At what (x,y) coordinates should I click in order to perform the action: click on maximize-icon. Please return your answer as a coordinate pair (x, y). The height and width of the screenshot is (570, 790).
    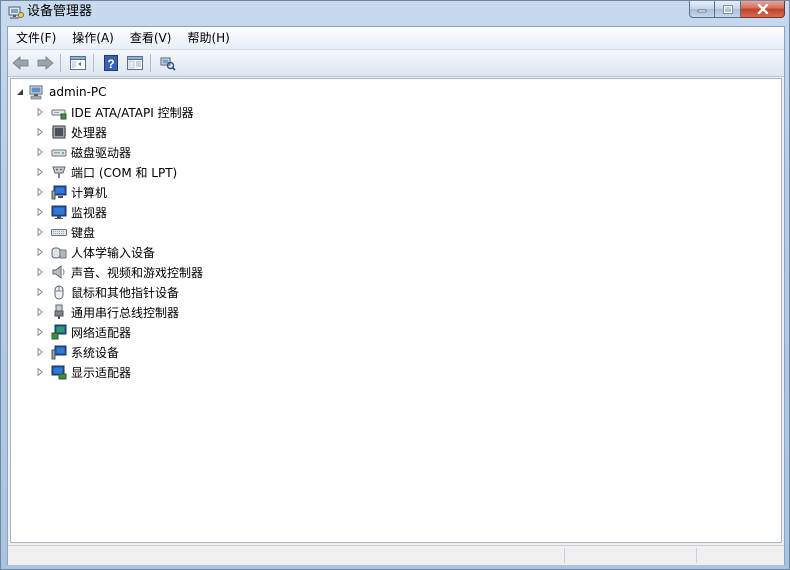
    Looking at the image, I should click on (727, 9).